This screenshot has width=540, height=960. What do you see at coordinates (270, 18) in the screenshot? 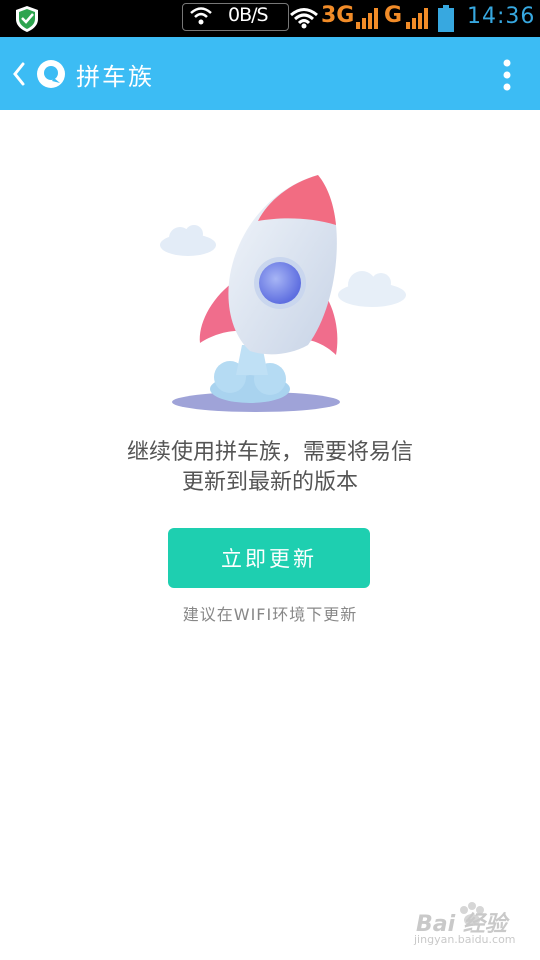
I see `status-bar: 0B/S 3G G 14:36` at bounding box center [270, 18].